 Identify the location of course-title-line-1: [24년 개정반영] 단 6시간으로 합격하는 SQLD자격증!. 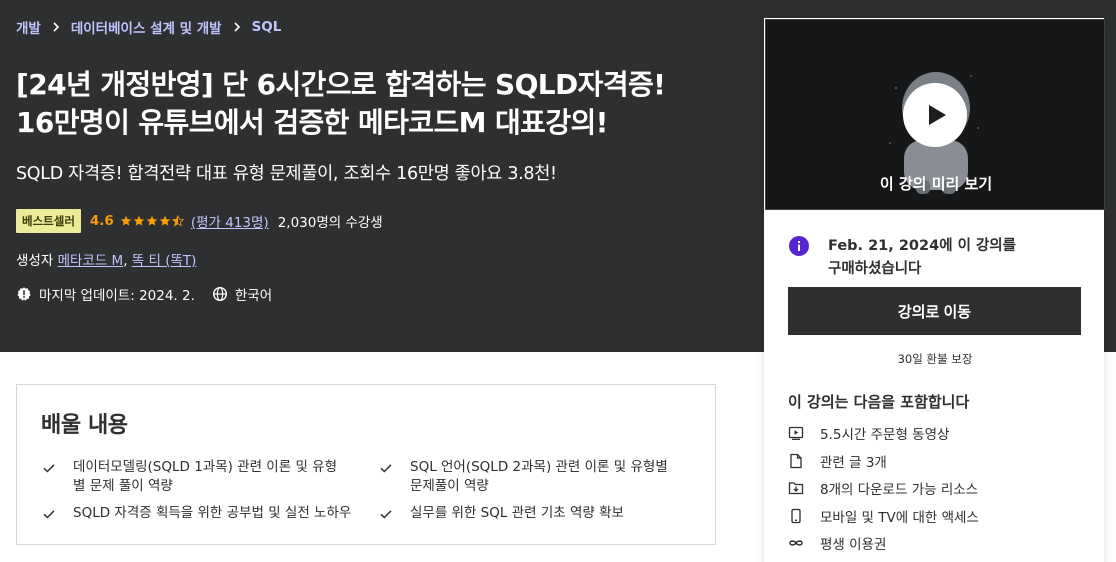
(341, 84).